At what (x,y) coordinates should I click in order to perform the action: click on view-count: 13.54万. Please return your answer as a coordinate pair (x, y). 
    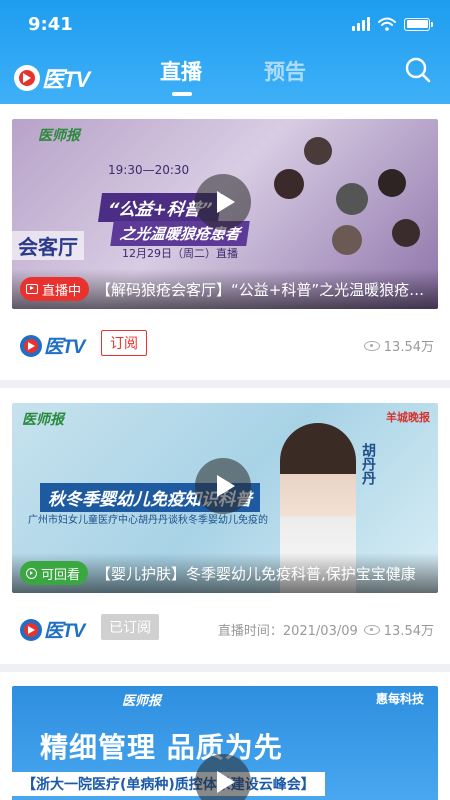
    Looking at the image, I should click on (398, 345).